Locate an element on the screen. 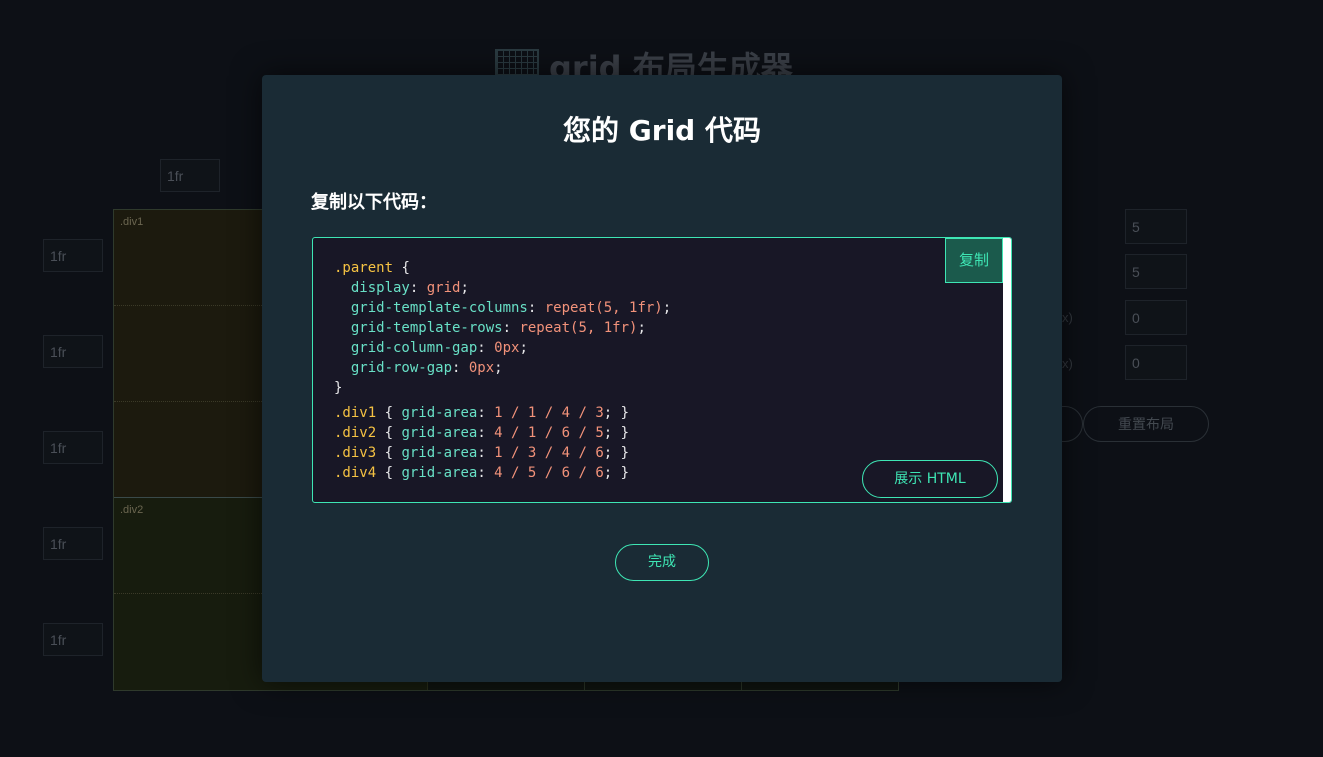 The width and height of the screenshot is (1323, 757). code-line: .div4 { grid-area: 4 / 5 / 6 / 6; } is located at coordinates (482, 473).